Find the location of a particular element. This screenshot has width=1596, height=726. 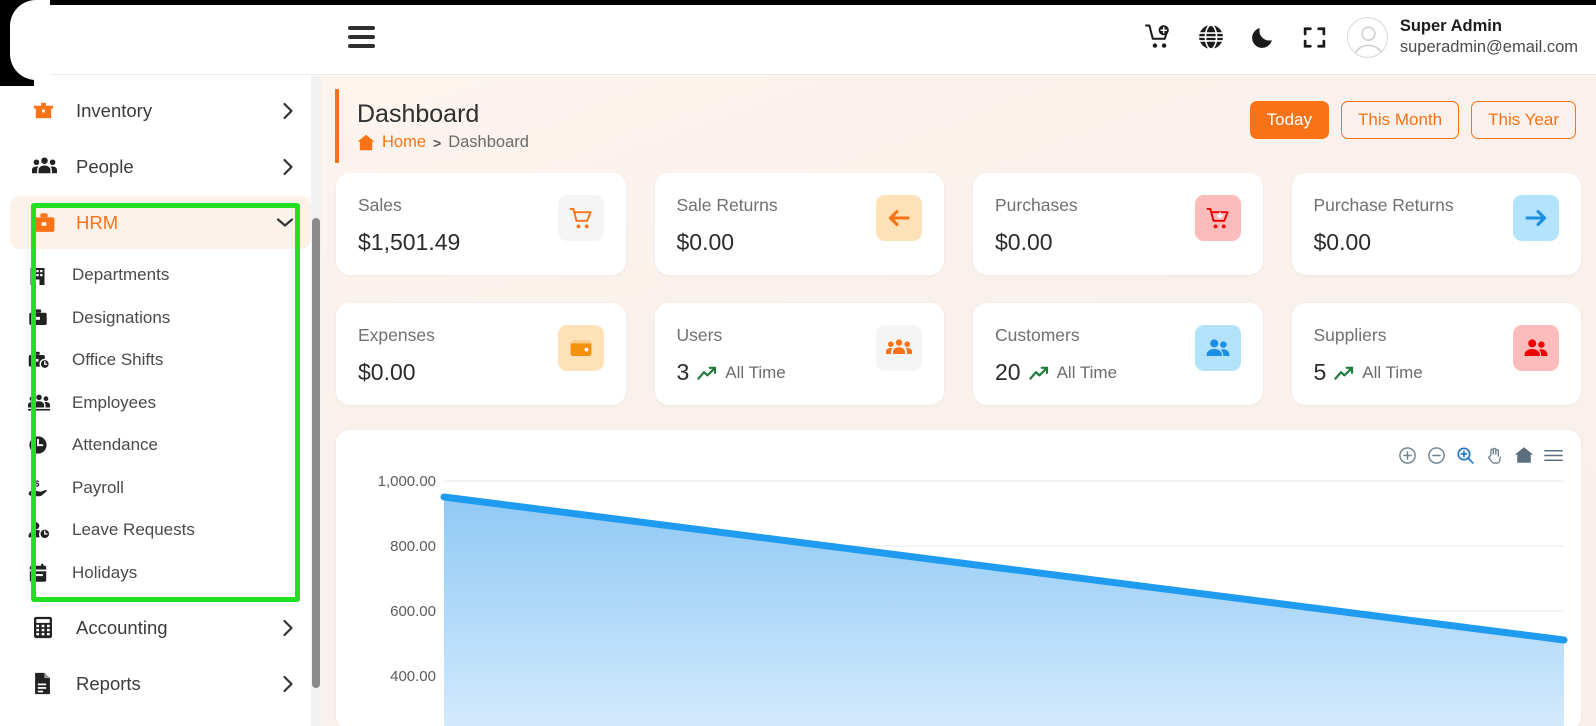

arrow-right-icon is located at coordinates (1536, 218).